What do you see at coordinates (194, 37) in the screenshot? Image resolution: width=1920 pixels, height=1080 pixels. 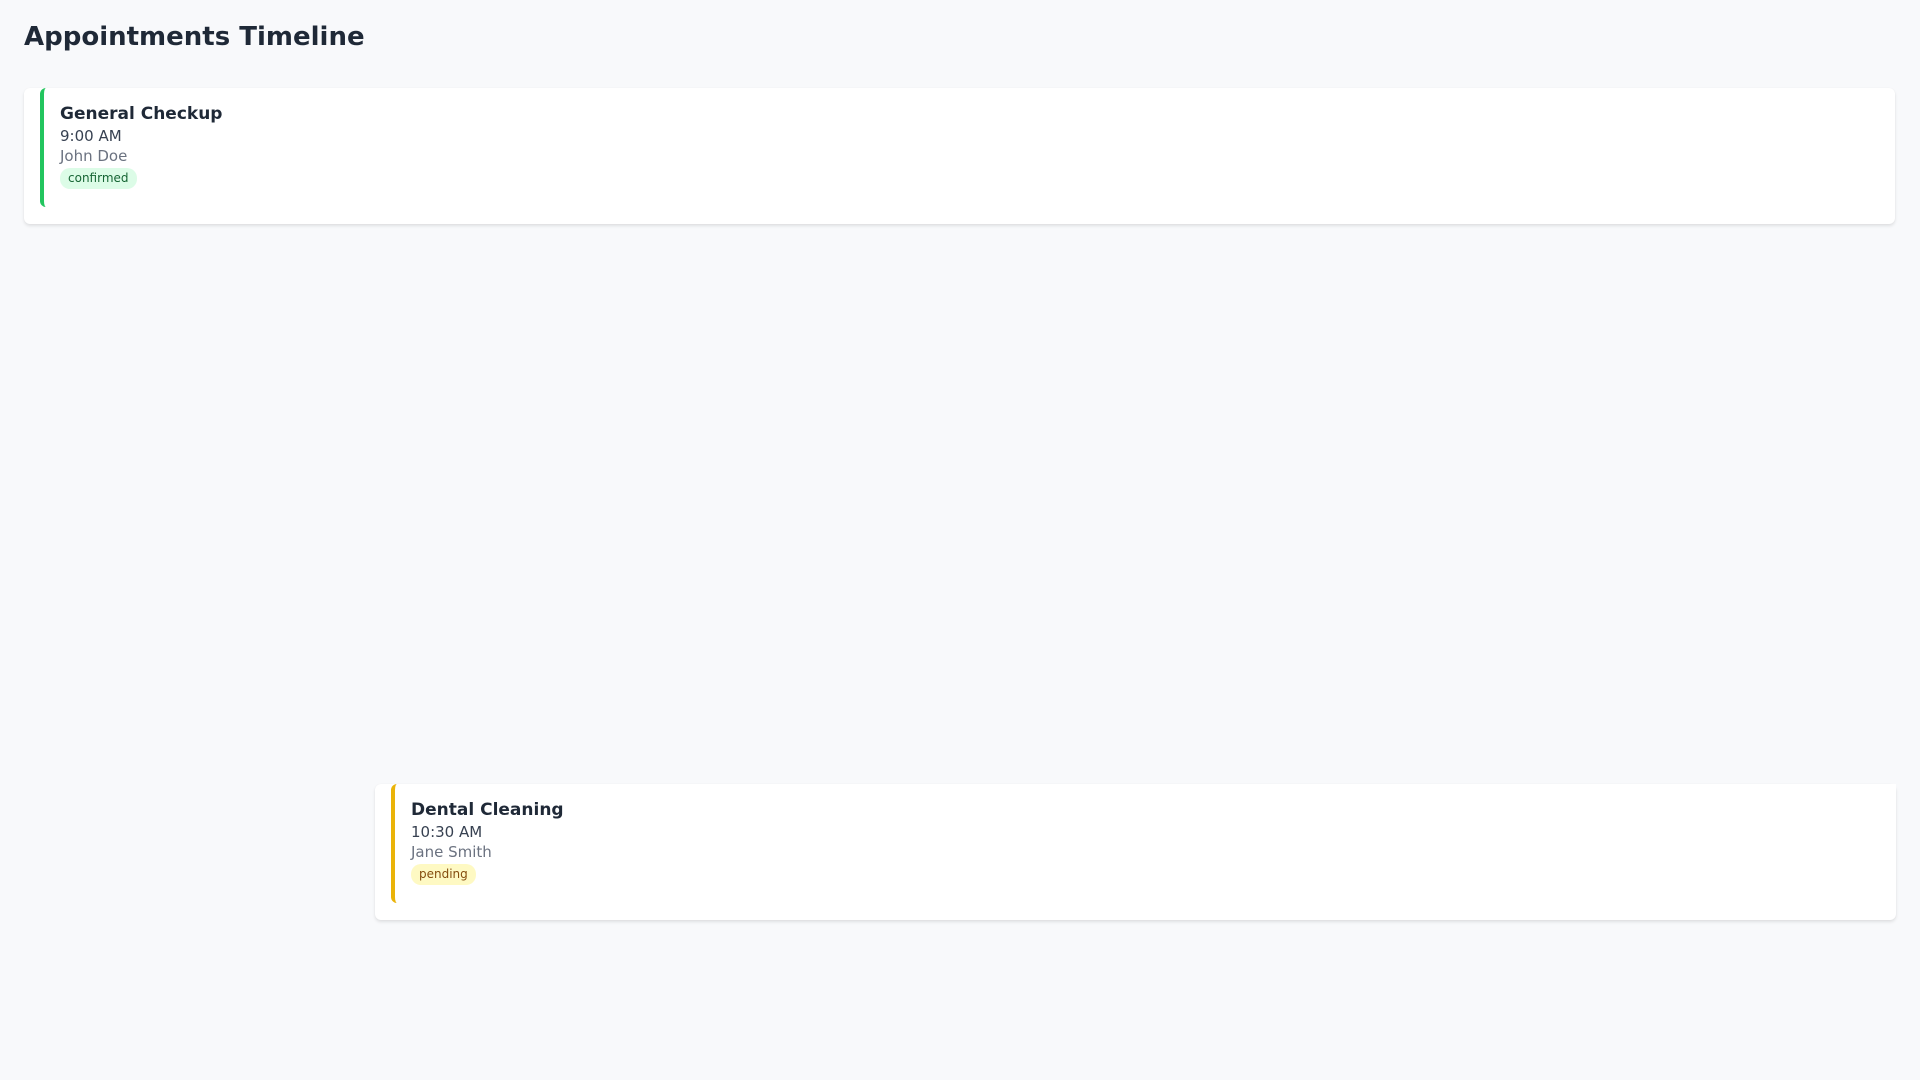 I see `page-title: Appointments Timeline` at bounding box center [194, 37].